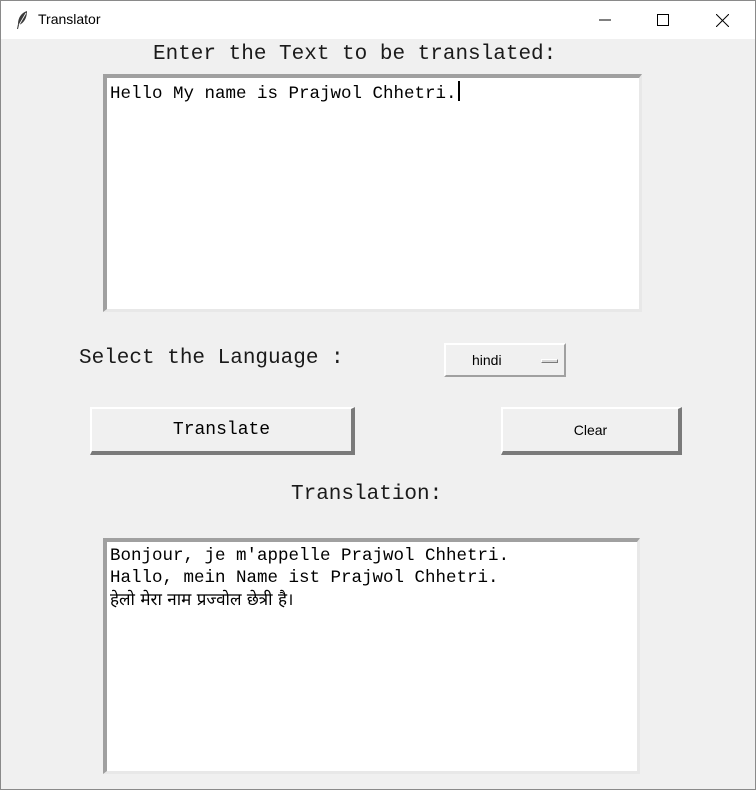 The width and height of the screenshot is (756, 790). I want to click on selected-language: hindi, so click(487, 360).